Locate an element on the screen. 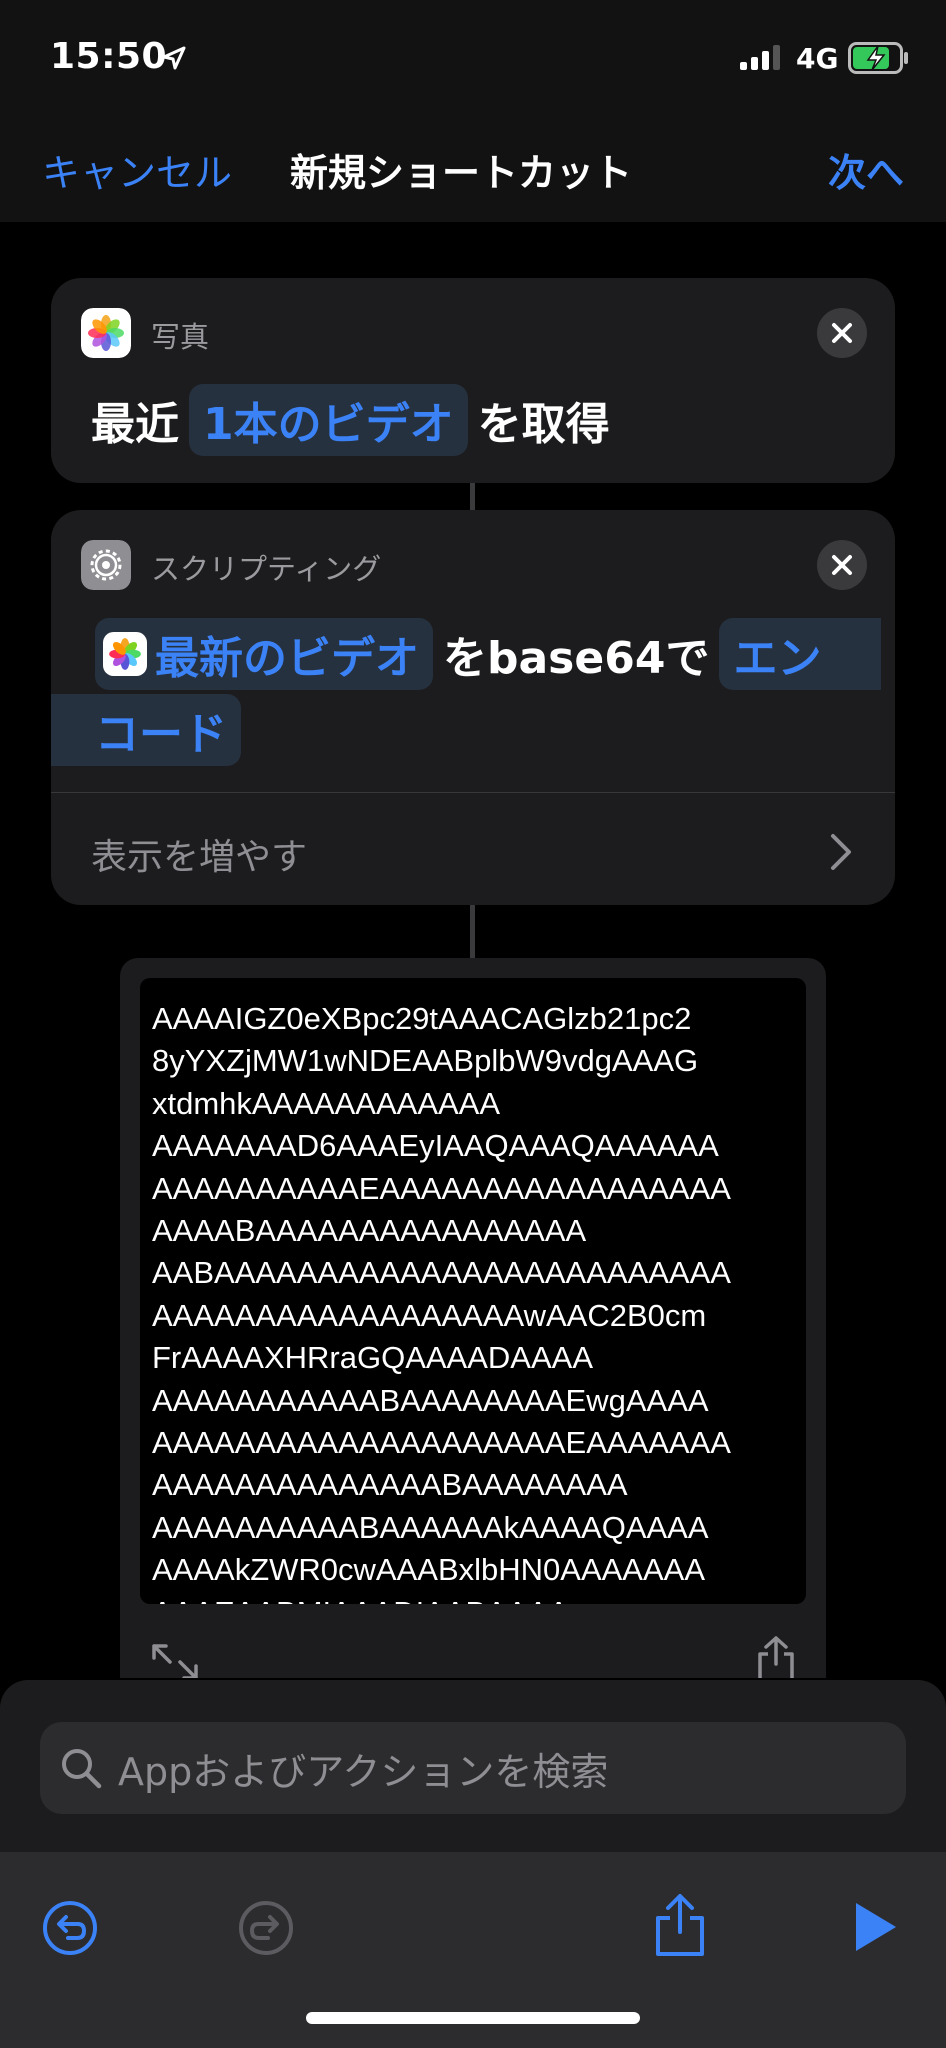 The height and width of the screenshot is (2048, 946). action-sentence-wrap: コード is located at coordinates (151, 730).